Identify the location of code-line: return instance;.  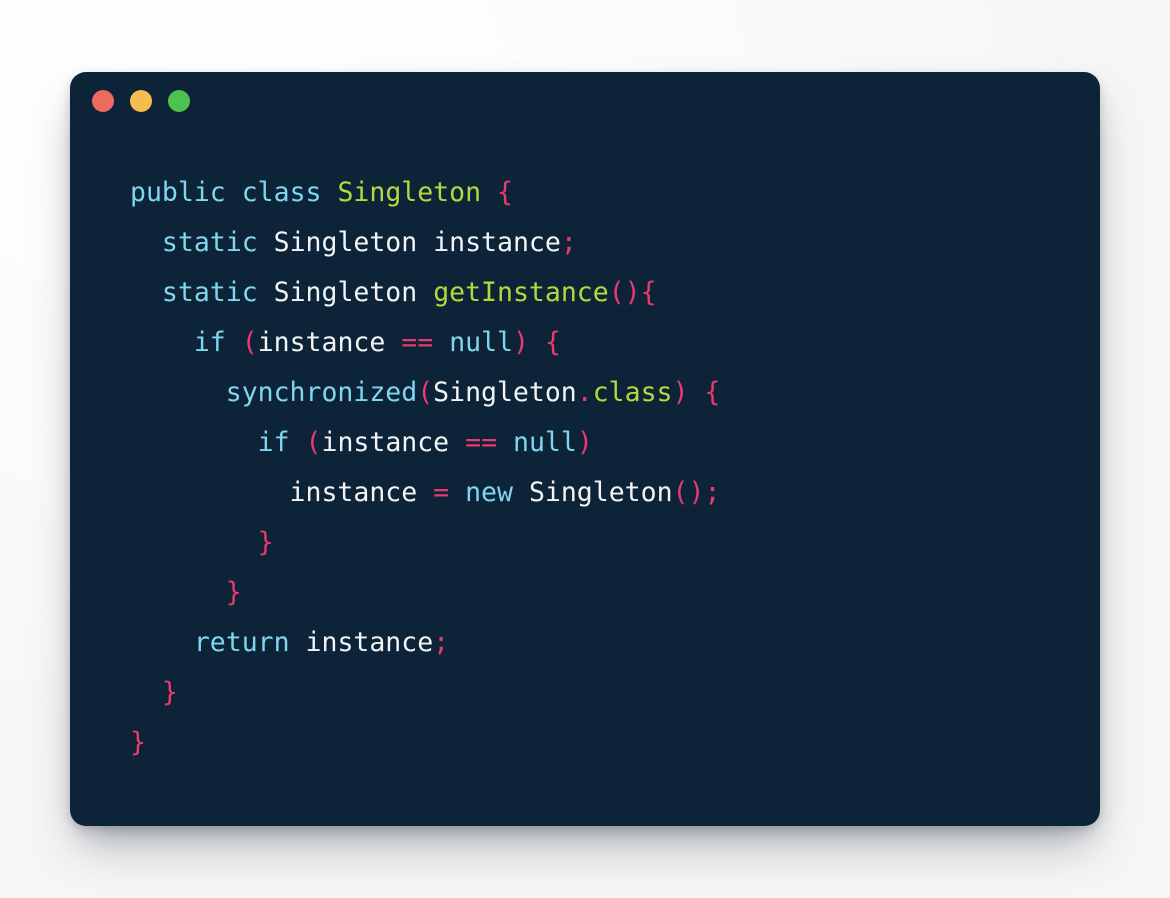
(289, 642).